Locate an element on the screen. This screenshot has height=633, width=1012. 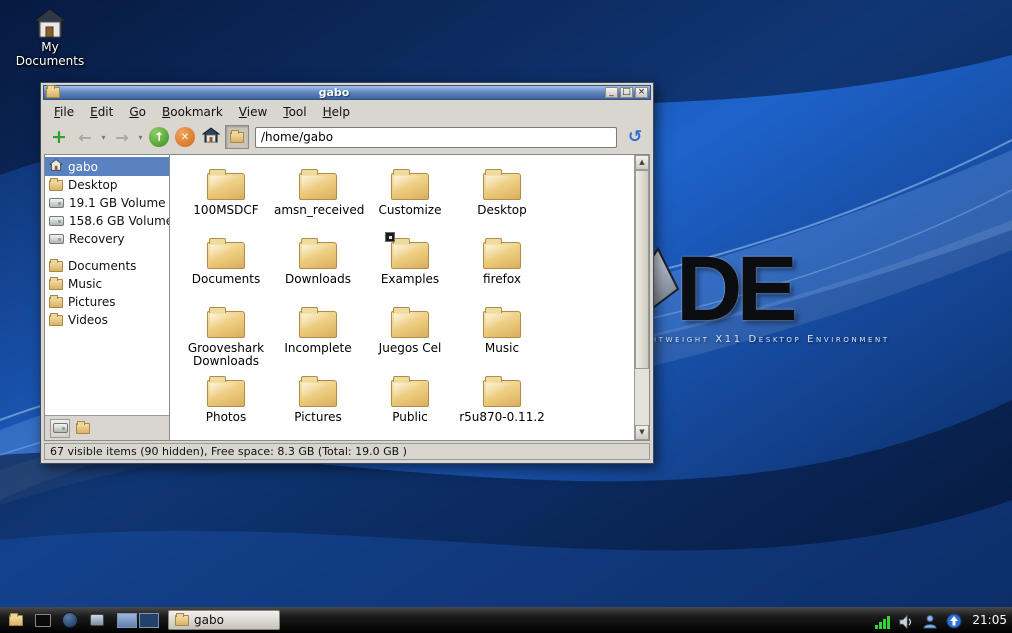
up-button: ↑ is located at coordinates (159, 137).